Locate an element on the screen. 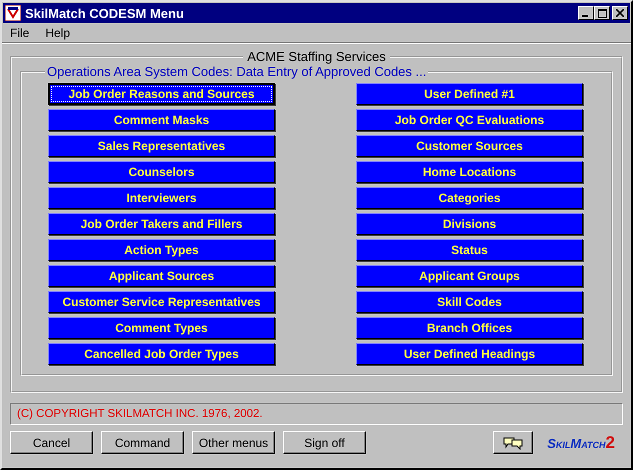  code-button: Interviewers is located at coordinates (161, 198).